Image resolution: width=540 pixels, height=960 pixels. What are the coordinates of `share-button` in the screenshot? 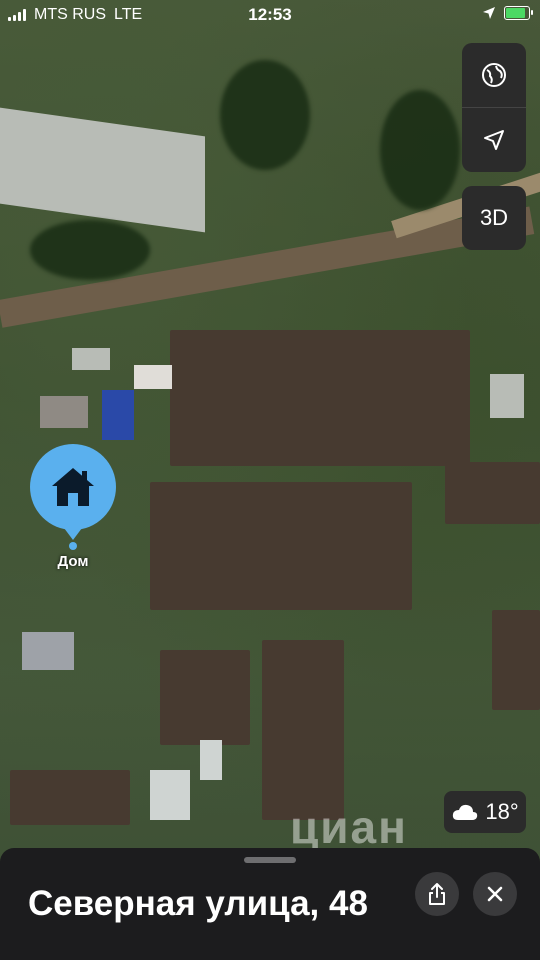 It's located at (437, 894).